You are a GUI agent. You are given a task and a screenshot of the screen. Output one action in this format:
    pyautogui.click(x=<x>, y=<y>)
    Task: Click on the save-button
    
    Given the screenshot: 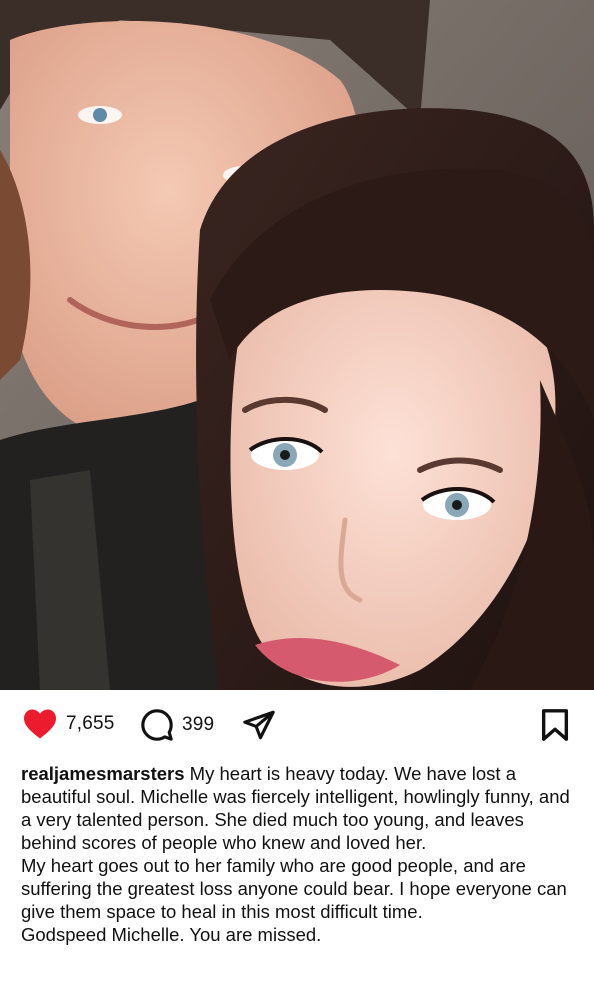 What is the action you would take?
    pyautogui.click(x=555, y=725)
    